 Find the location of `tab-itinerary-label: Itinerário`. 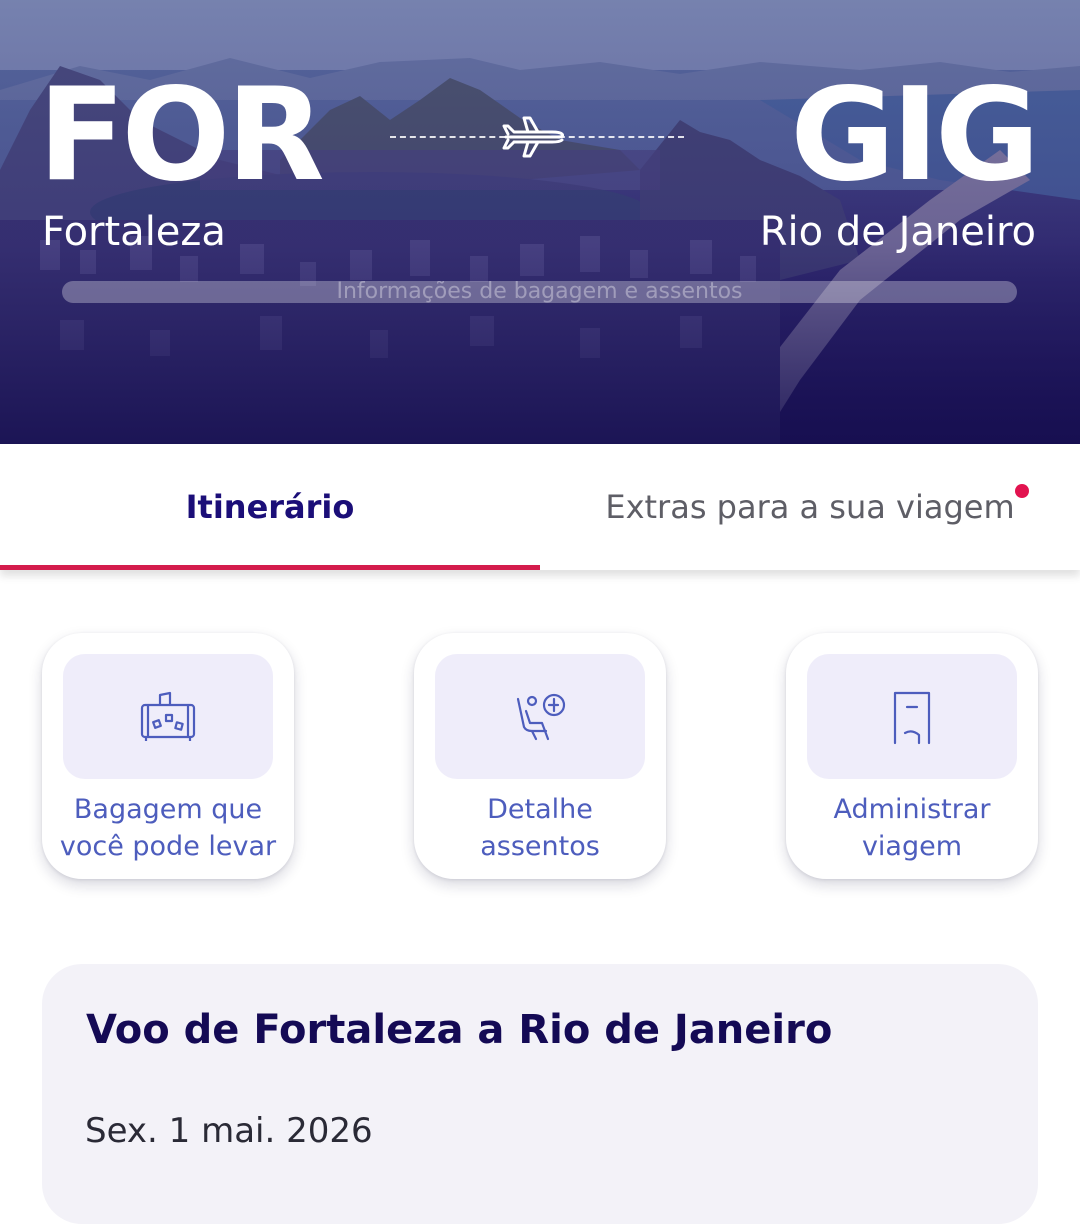

tab-itinerary-label: Itinerário is located at coordinates (270, 507).